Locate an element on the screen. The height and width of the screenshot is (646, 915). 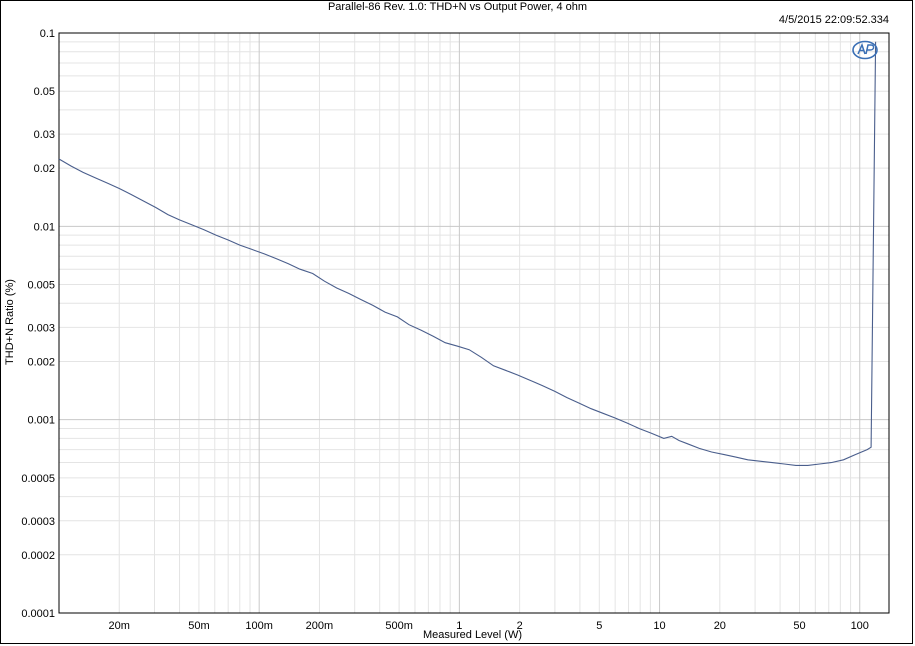
y-tick-label: 0.03 is located at coordinates (44, 135).